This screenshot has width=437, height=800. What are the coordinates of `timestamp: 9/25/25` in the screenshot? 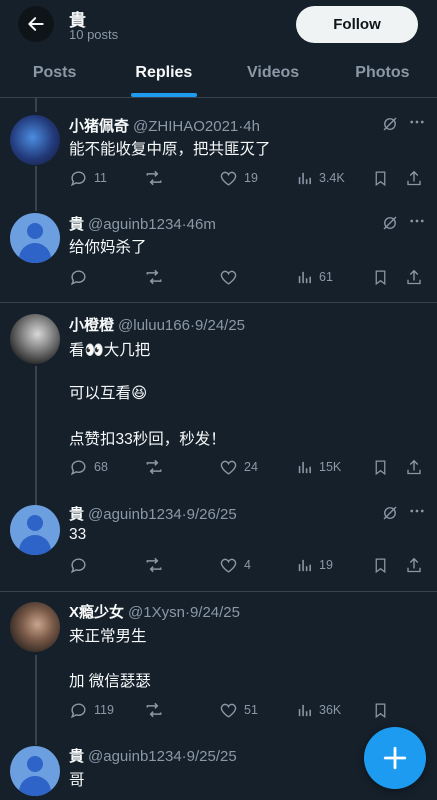 It's located at (212, 756).